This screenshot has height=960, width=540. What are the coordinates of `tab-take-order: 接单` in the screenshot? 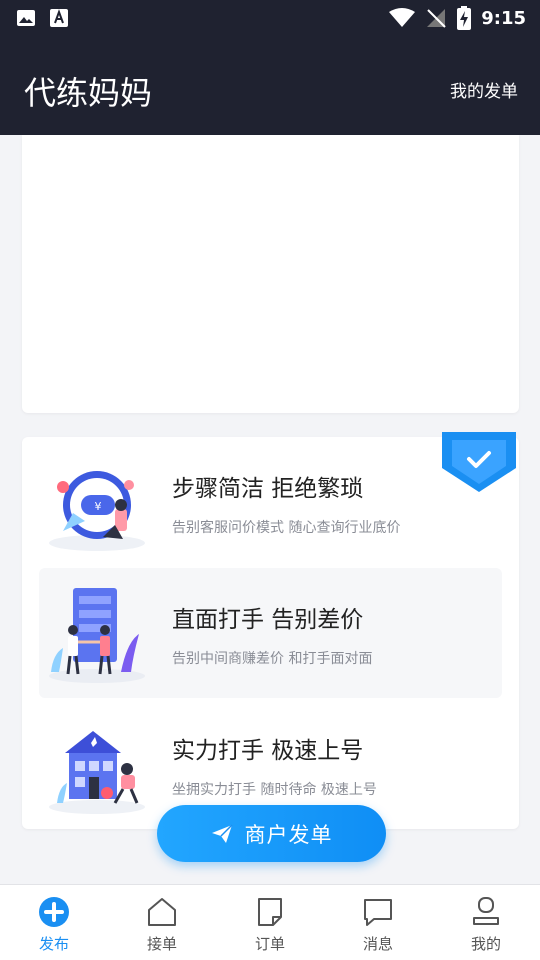 It's located at (162, 922).